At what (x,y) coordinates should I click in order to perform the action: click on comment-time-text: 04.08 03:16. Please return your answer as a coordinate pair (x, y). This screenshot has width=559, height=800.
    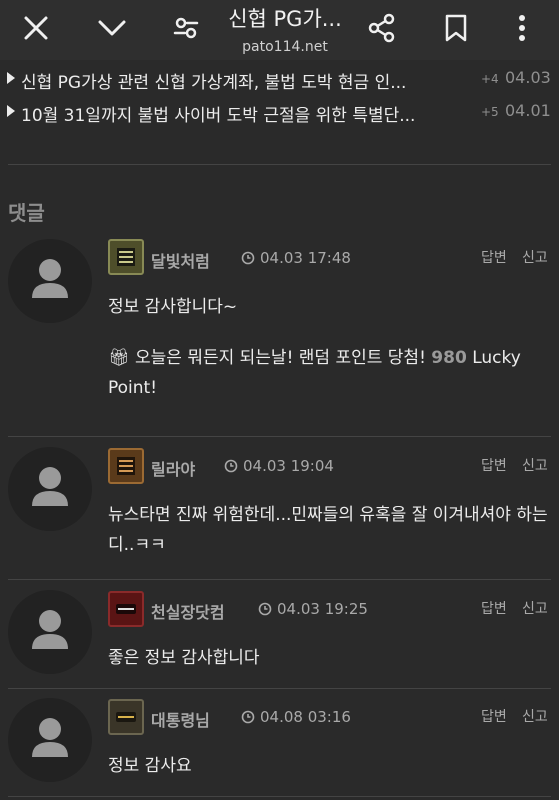
    Looking at the image, I should click on (305, 717).